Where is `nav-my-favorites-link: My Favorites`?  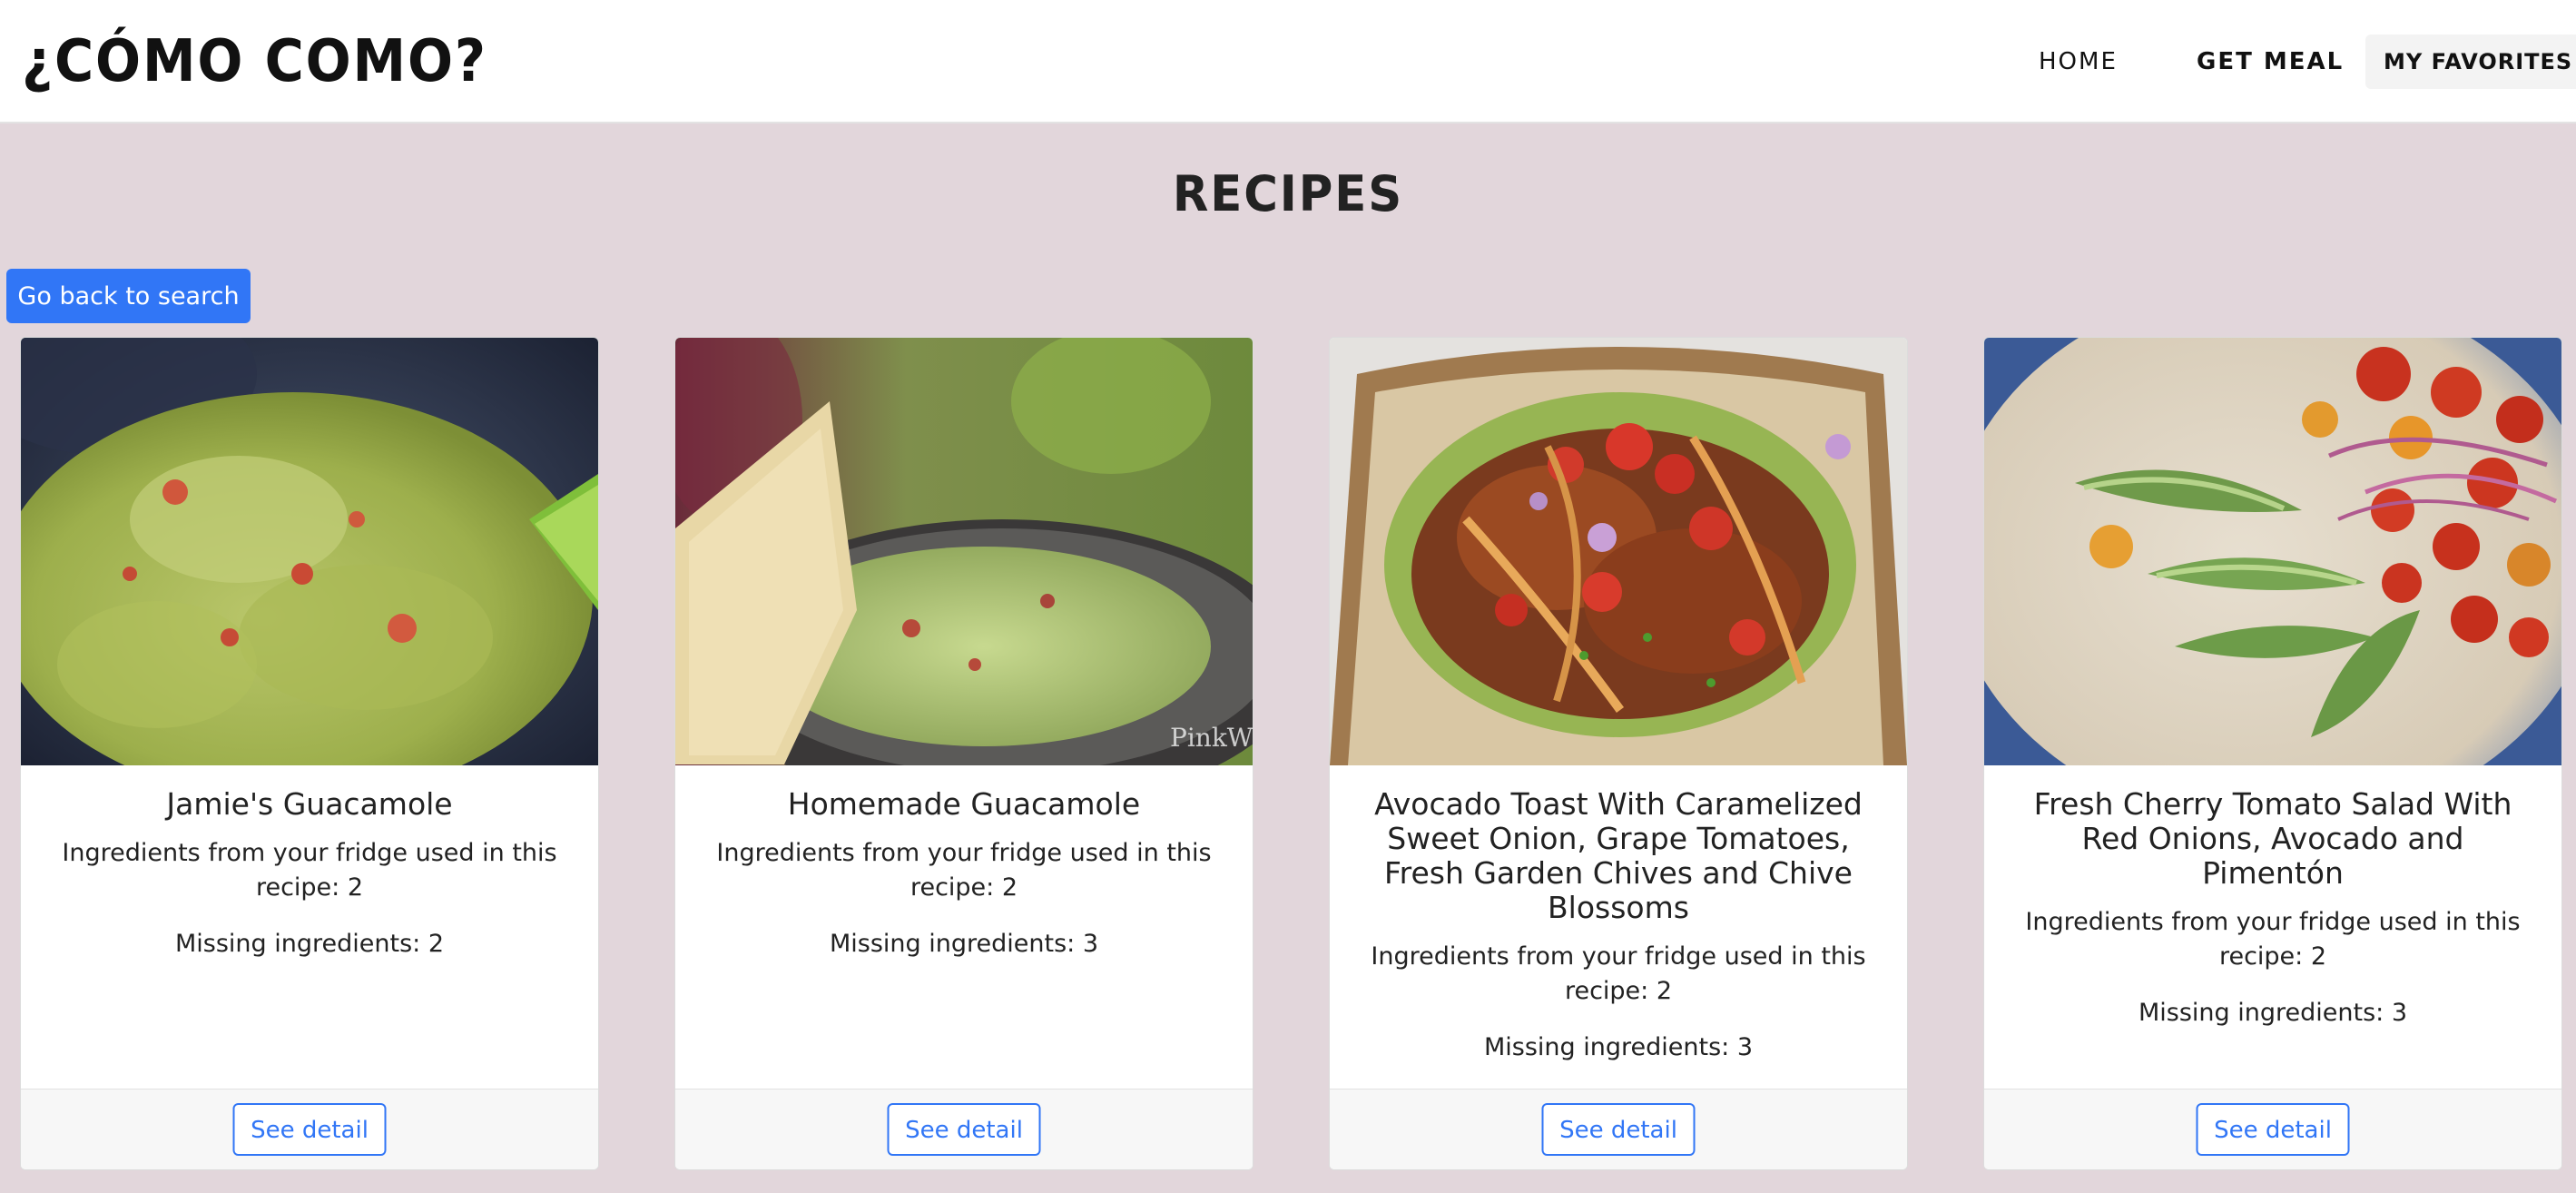 nav-my-favorites-link: My Favorites is located at coordinates (2470, 62).